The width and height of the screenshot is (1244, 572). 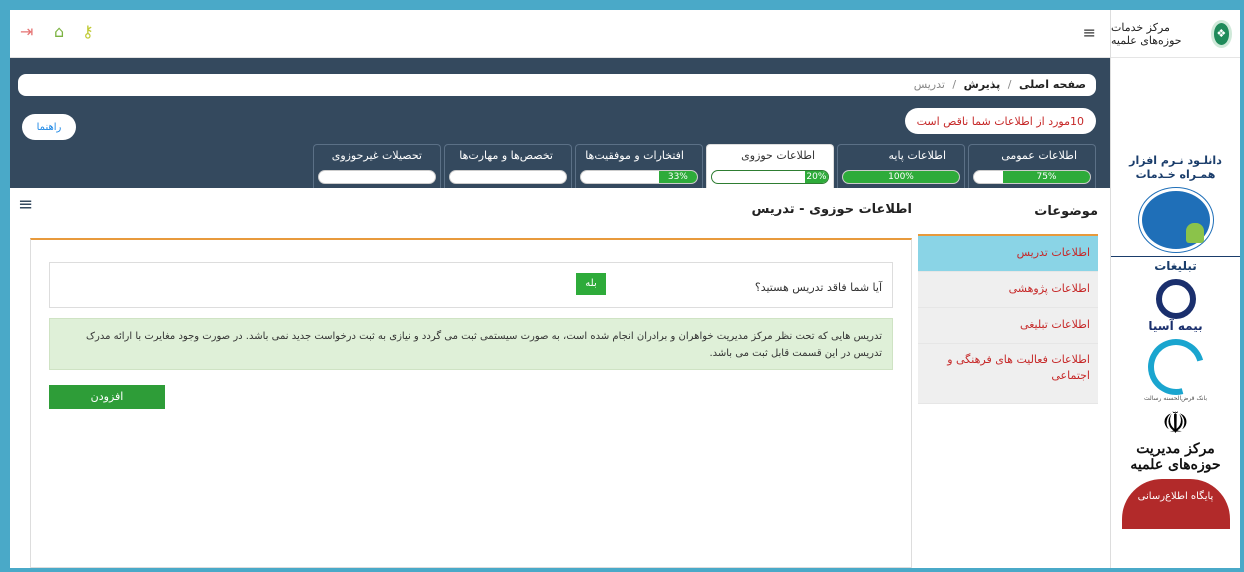 What do you see at coordinates (560, 34) in the screenshot?
I see `top-bar: ⇥ ⌂ ⚷ ≡` at bounding box center [560, 34].